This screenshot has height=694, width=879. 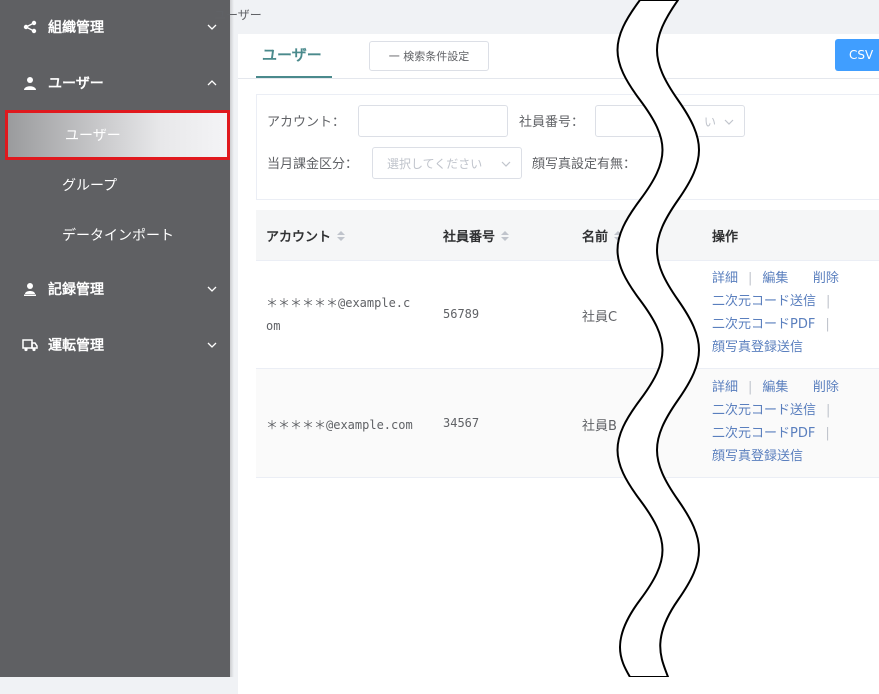 I want to click on sidebar-item-user: ユーザー, so click(x=117, y=135).